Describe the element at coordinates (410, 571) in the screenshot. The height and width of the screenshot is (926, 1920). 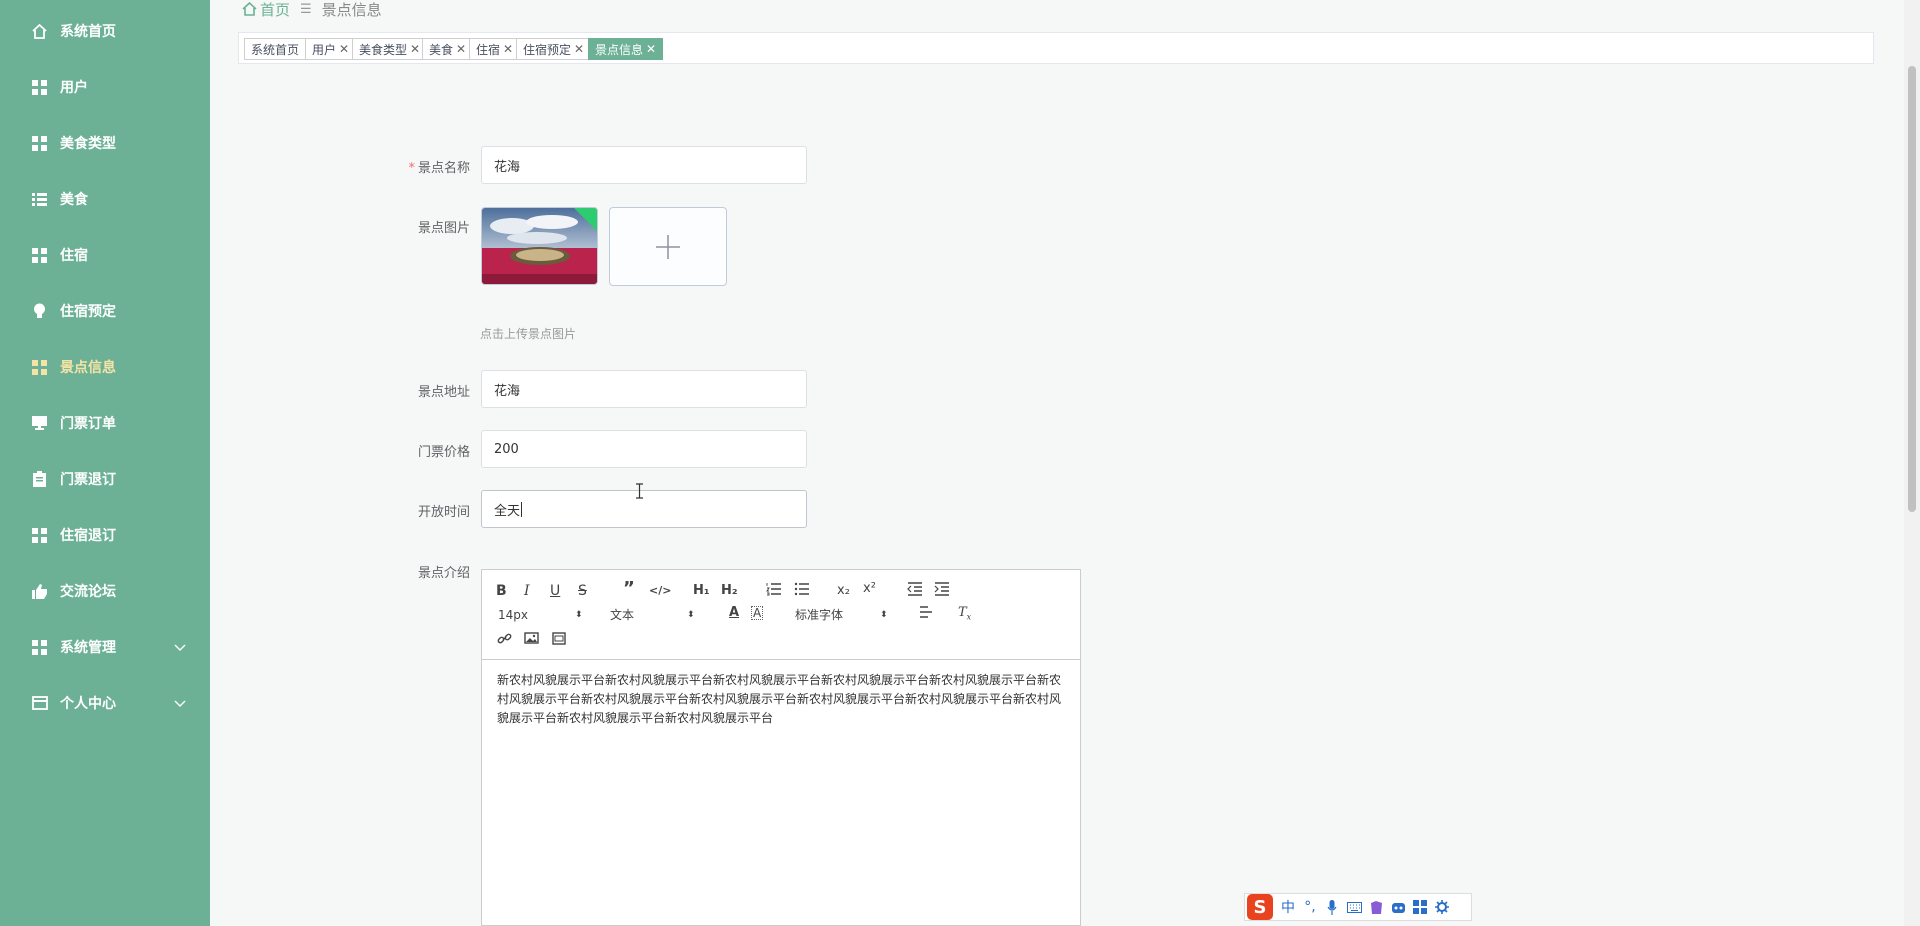
I see `field-label-intro: 景点介绍` at that location.